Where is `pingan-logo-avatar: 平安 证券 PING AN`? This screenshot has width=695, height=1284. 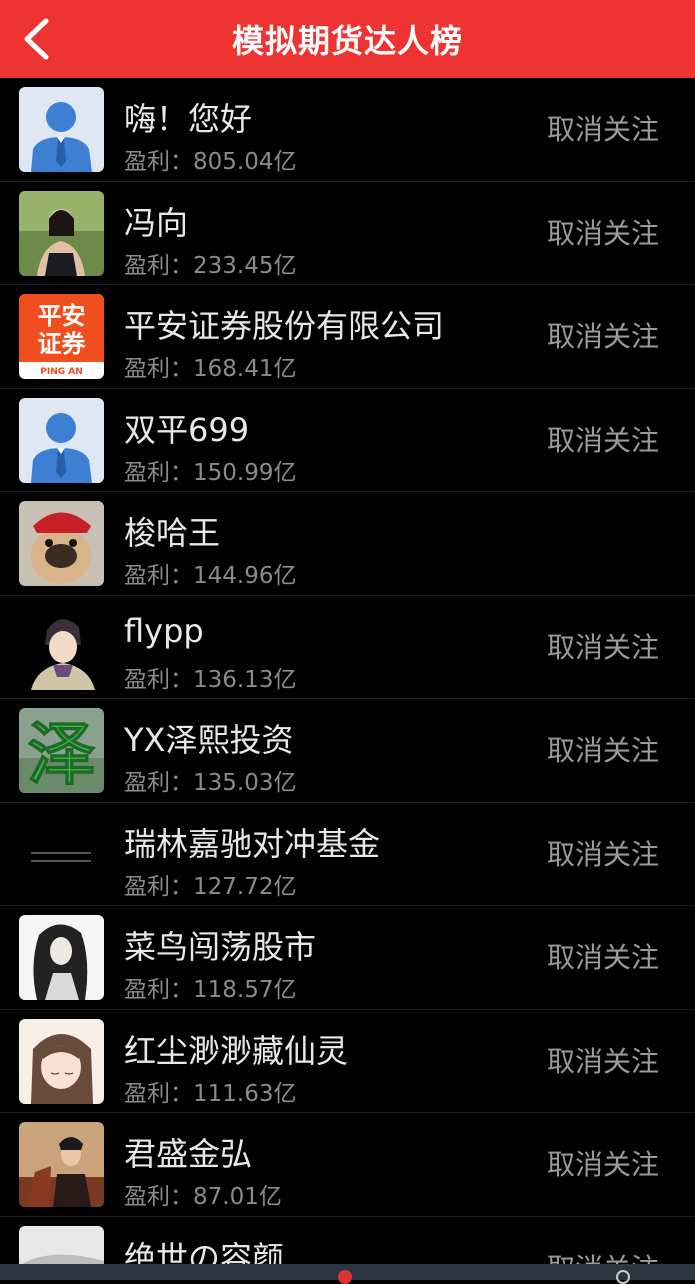 pingan-logo-avatar: 平安 证券 PING AN is located at coordinates (61, 336).